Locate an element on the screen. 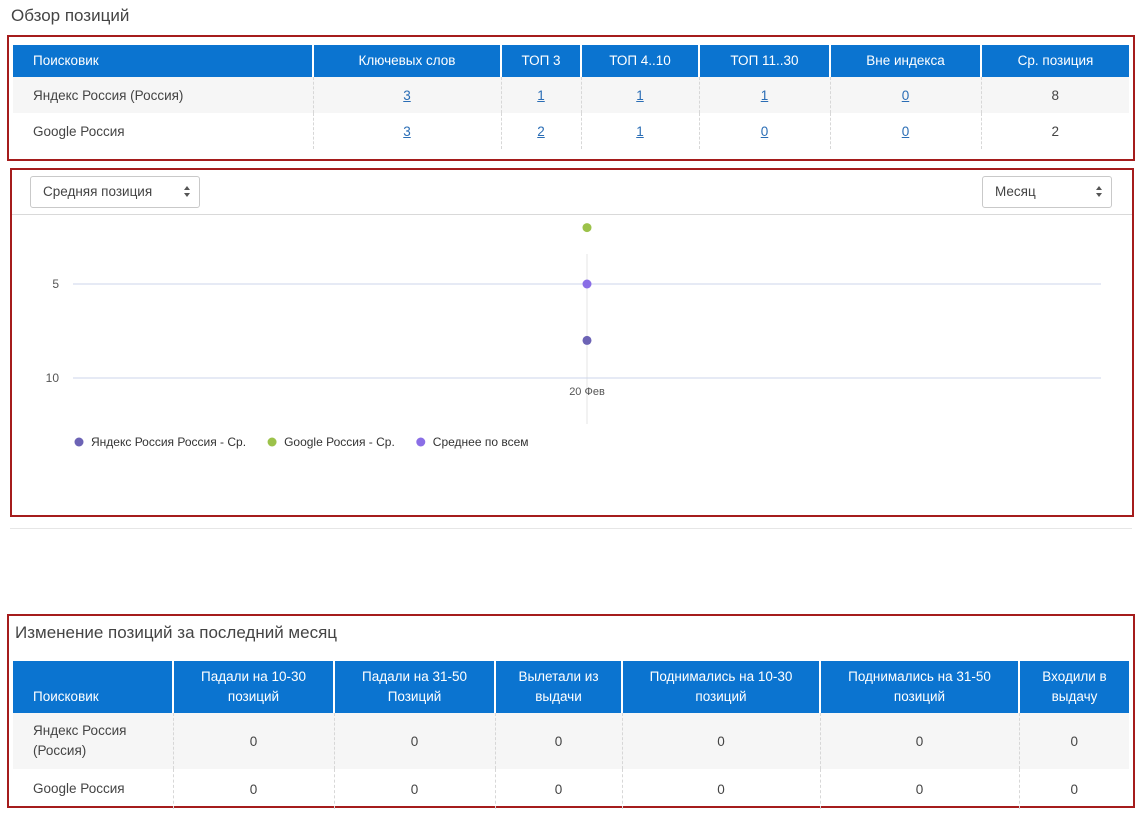 Image resolution: width=1139 pixels, height=815 pixels. column-header-fell-31-50: Падали на 31-50 Позиций is located at coordinates (415, 687).